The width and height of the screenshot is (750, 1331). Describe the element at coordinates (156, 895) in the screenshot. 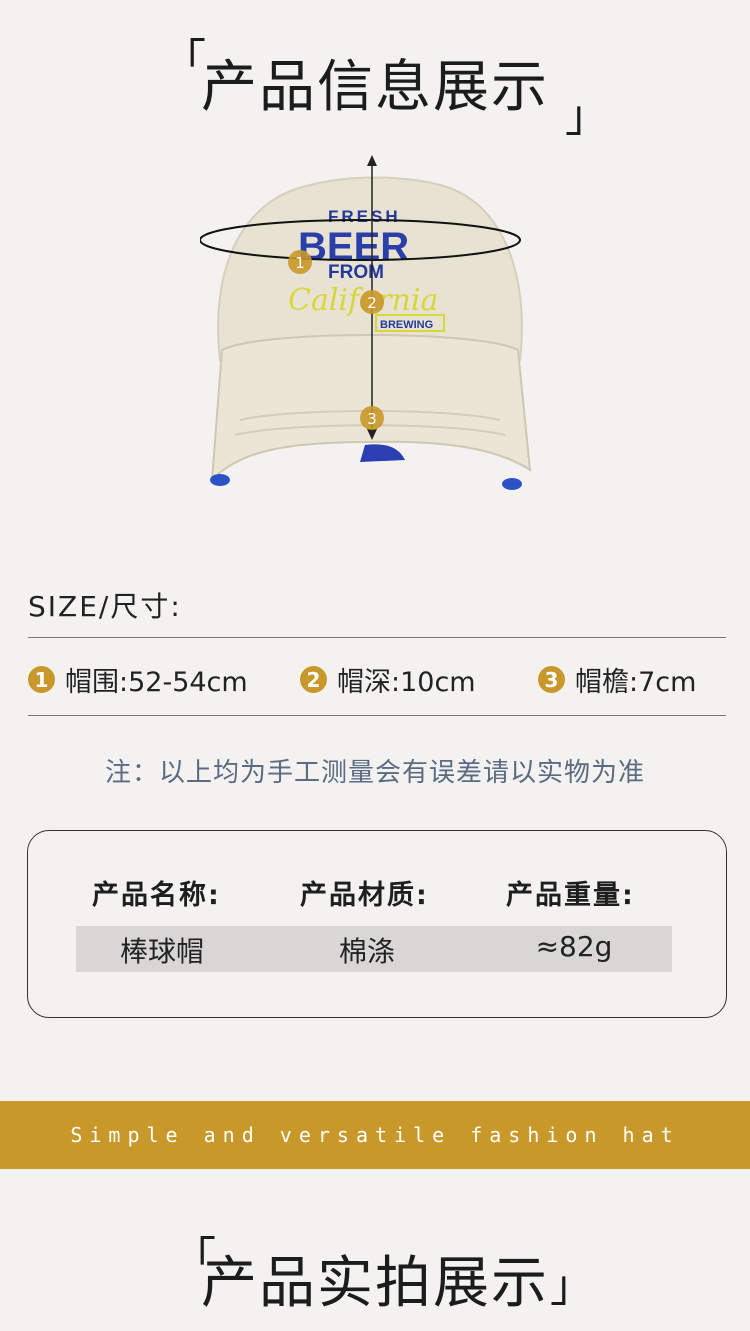

I see `header-name: 产品名称:` at that location.